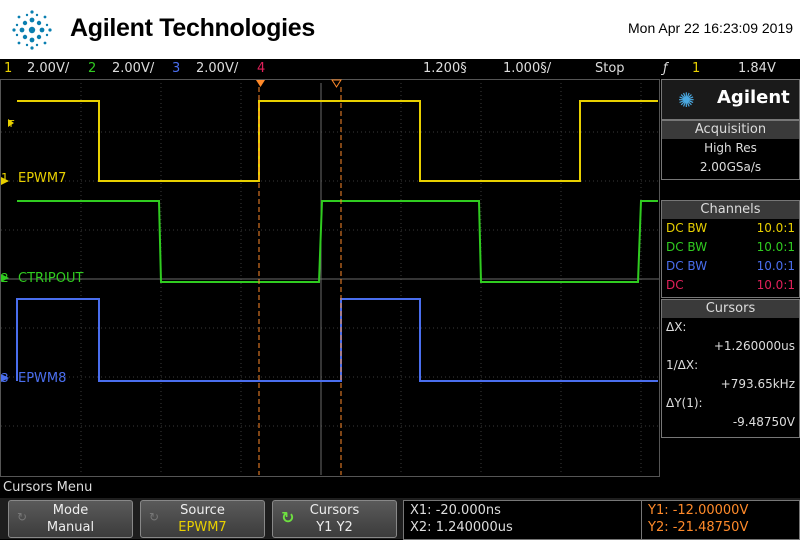 The width and height of the screenshot is (800, 540). I want to click on ch3-label: EPWM8, so click(42, 378).